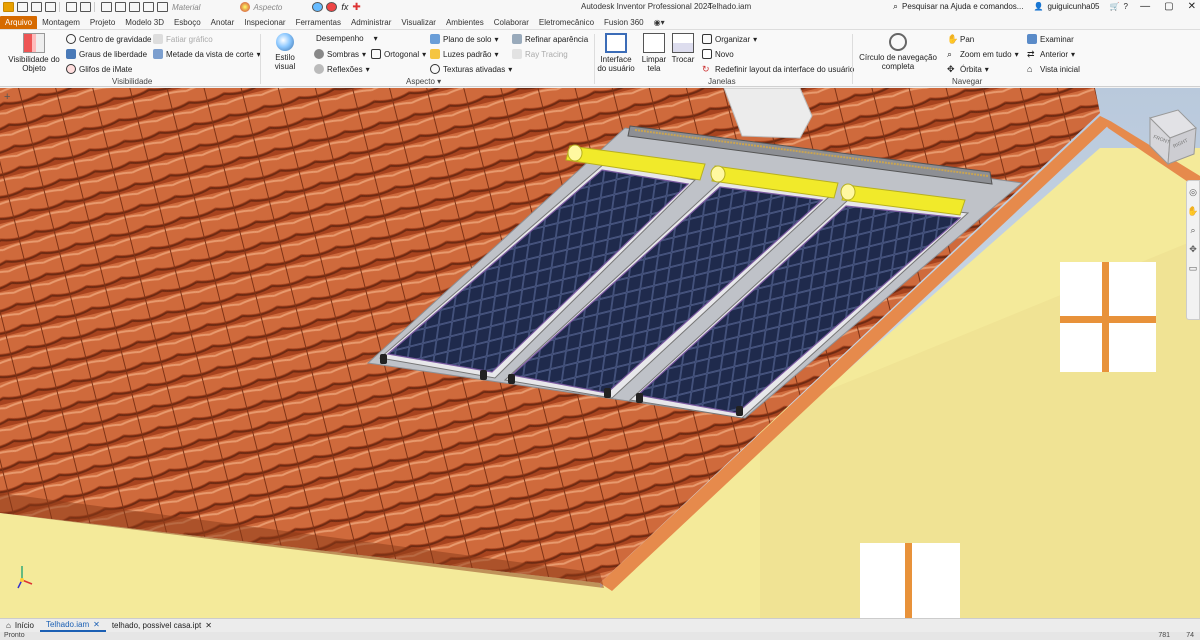 The height and width of the screenshot is (640, 1200). I want to click on clear-appearance-icon, so click(332, 7).